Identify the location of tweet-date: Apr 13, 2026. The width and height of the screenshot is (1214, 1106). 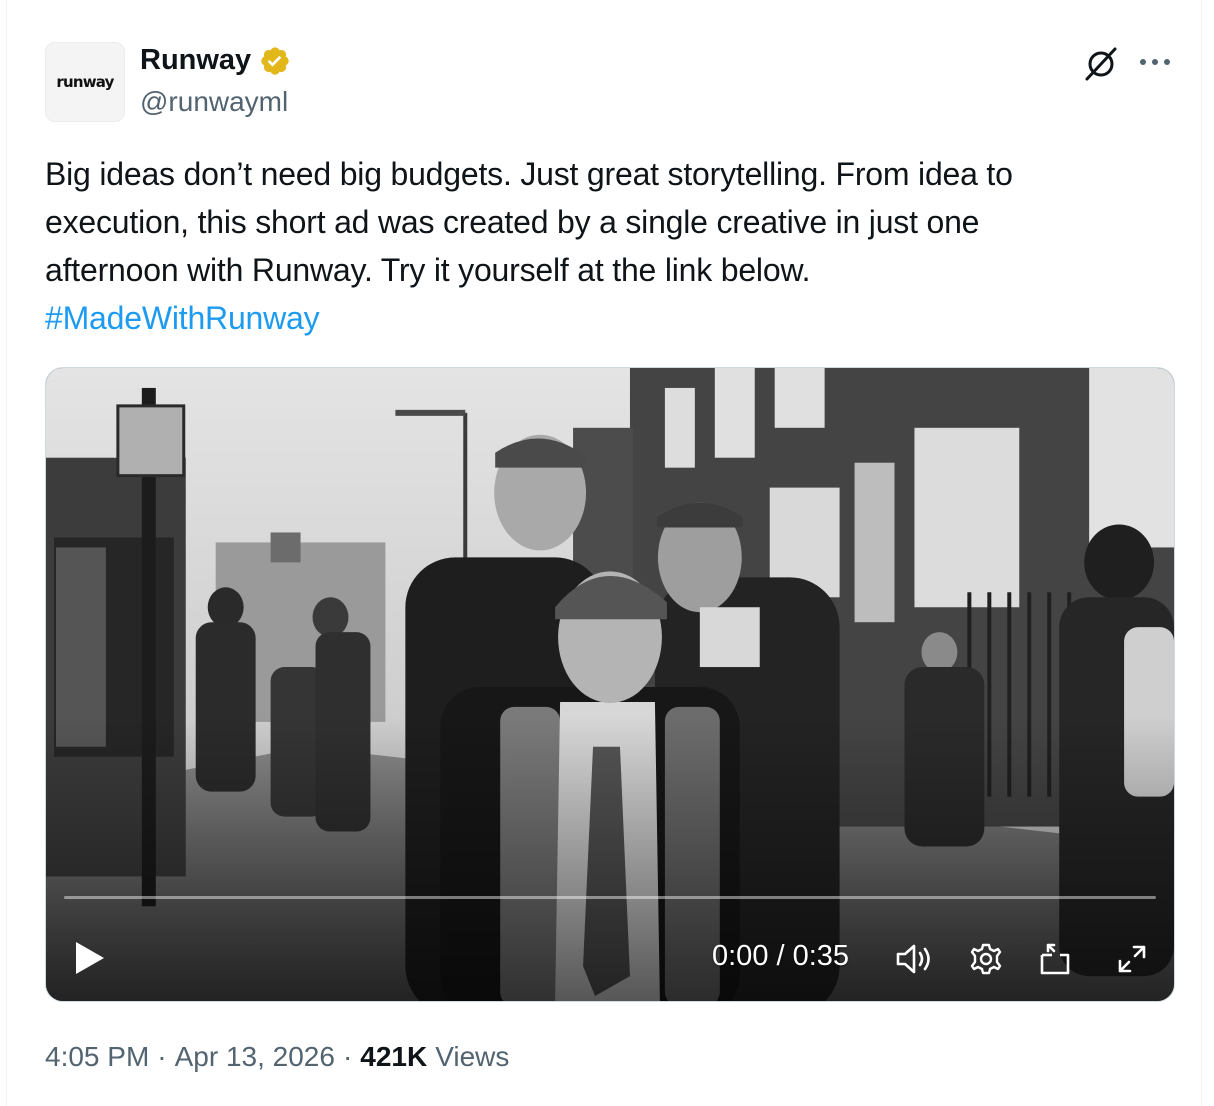
(255, 1057).